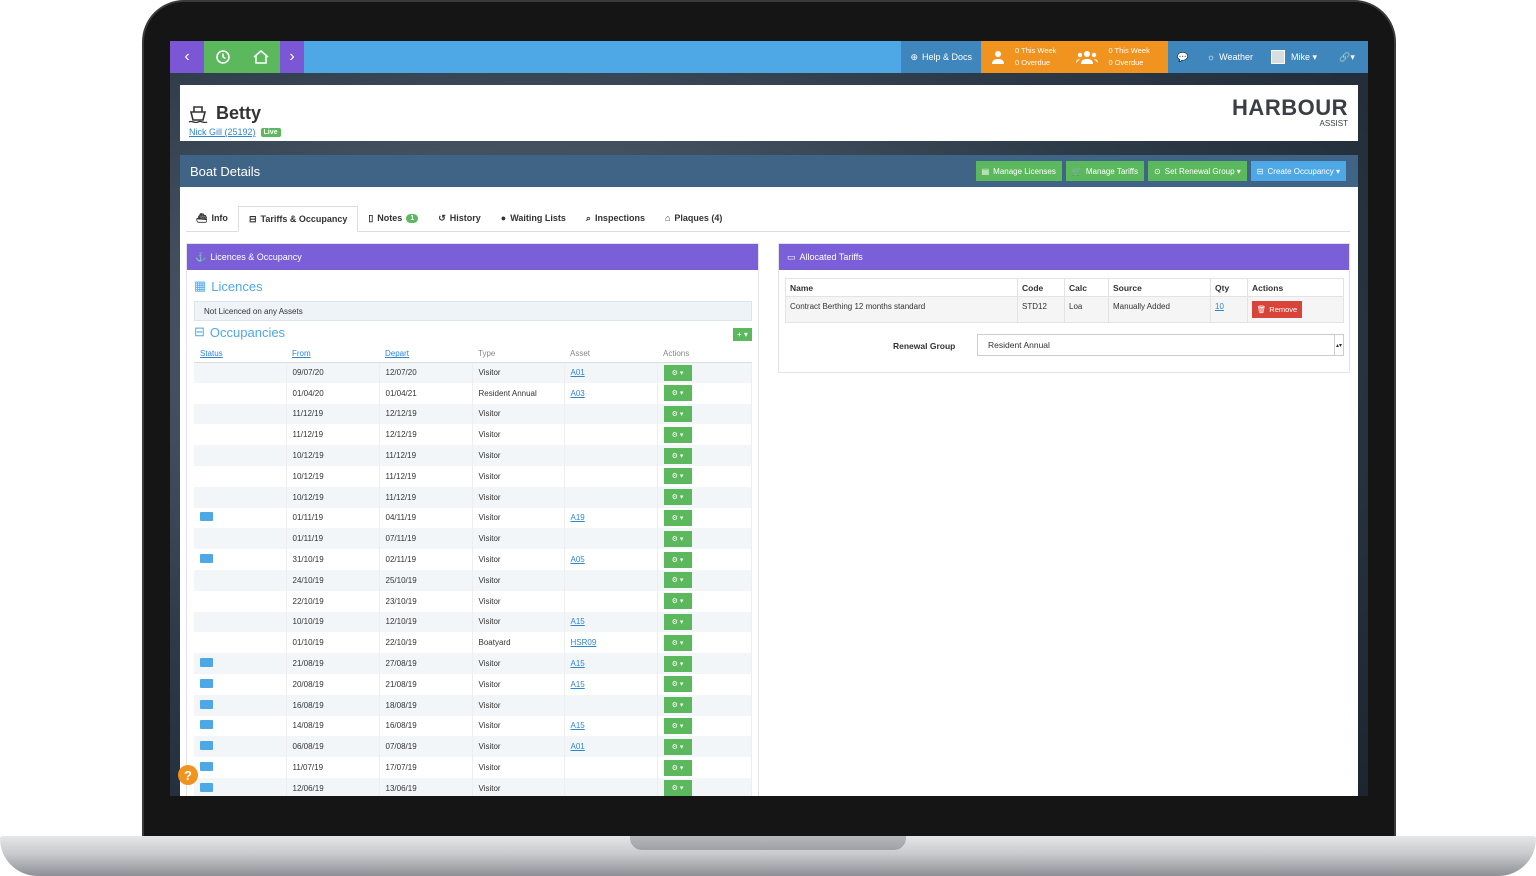 This screenshot has width=1536, height=876. What do you see at coordinates (1182, 57) in the screenshot?
I see `chat-button: 💬` at bounding box center [1182, 57].